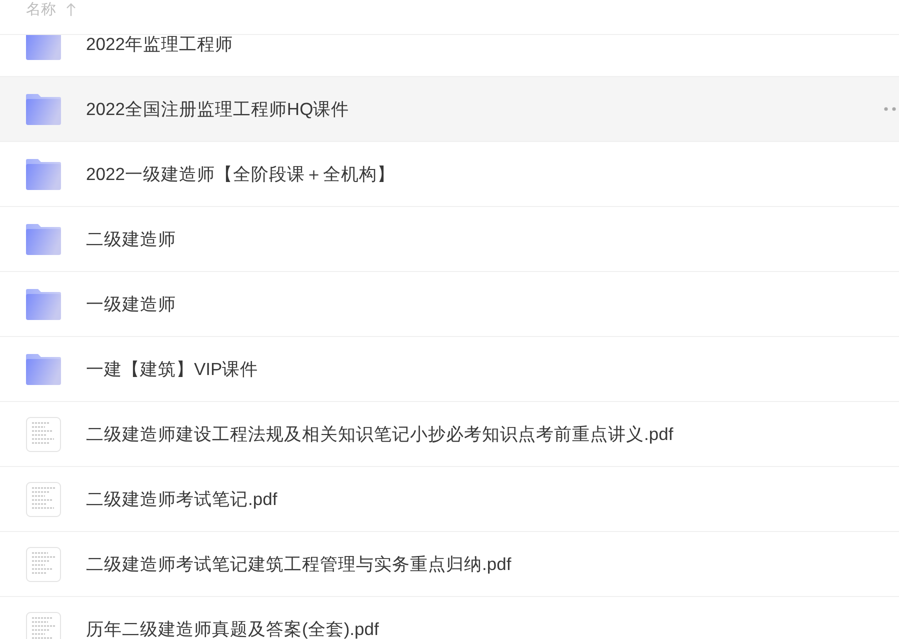  I want to click on file-row: 2022年监理工程师, so click(449, 56).